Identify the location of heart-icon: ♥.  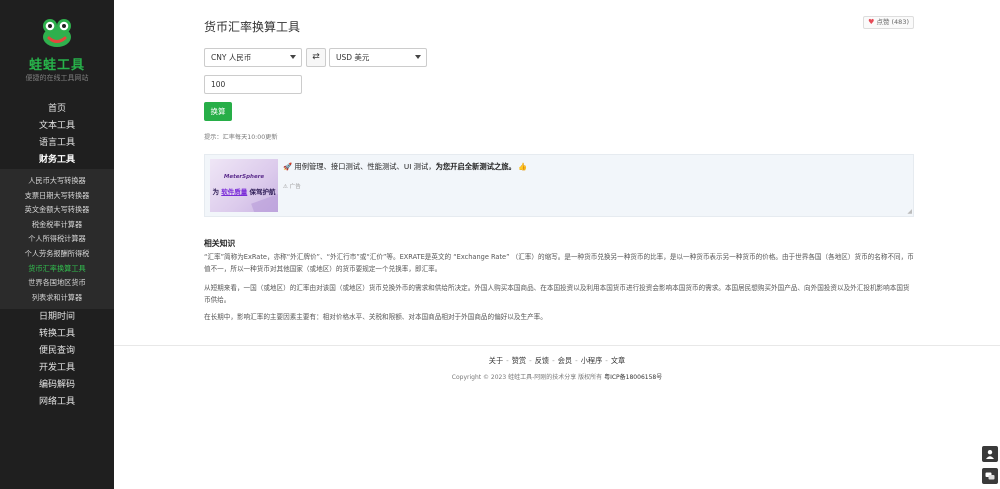
(871, 22).